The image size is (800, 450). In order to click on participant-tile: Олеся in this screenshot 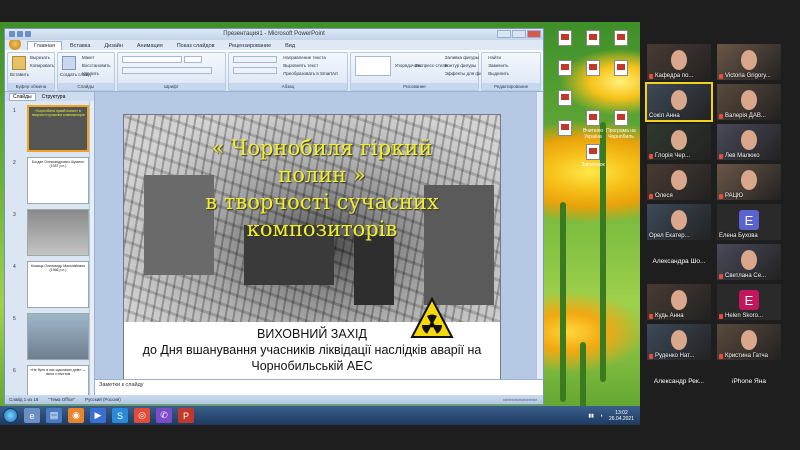, I will do `click(679, 182)`.